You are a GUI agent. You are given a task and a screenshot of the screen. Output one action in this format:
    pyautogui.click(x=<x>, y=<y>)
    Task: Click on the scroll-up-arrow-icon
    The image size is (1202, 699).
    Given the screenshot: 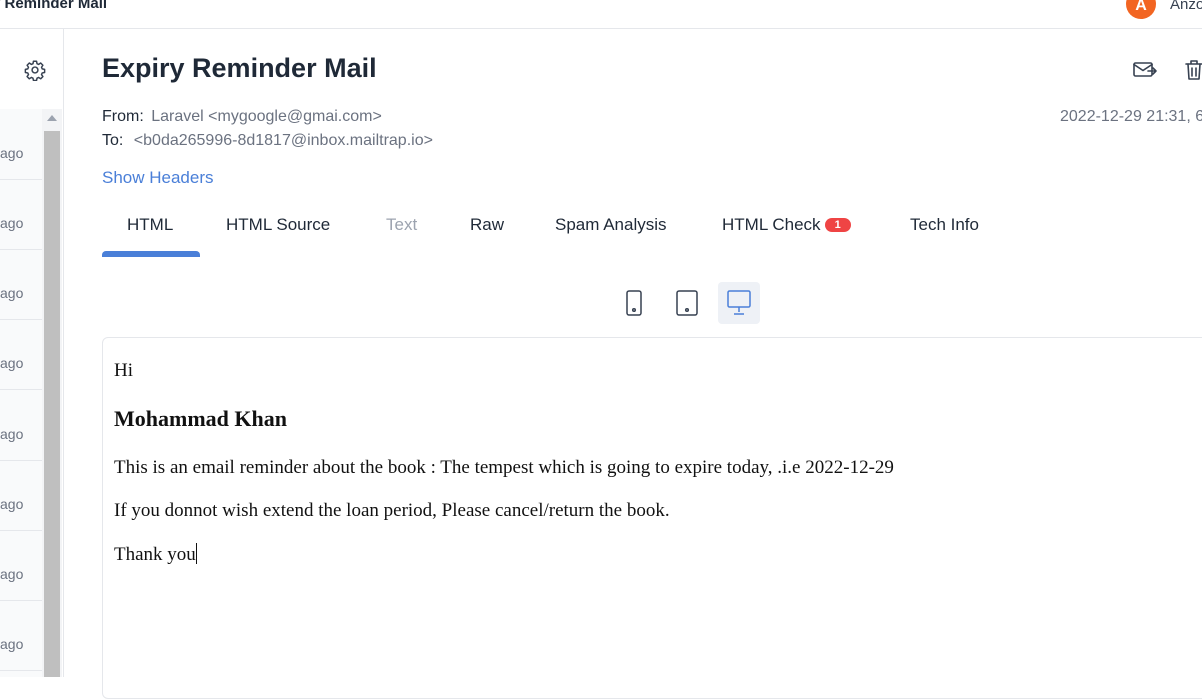 What is the action you would take?
    pyautogui.click(x=52, y=118)
    